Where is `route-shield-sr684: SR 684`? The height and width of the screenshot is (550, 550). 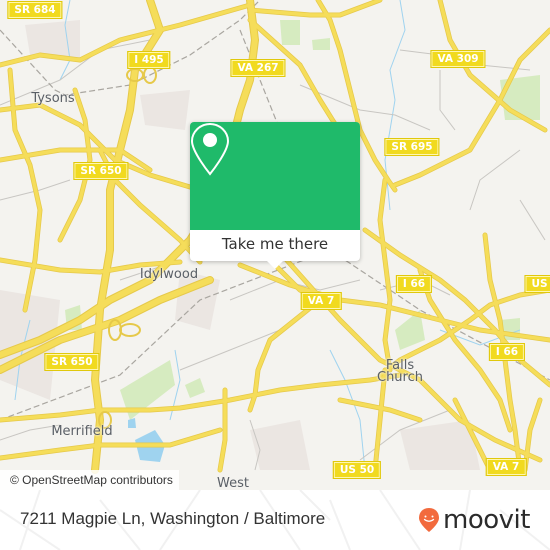
route-shield-sr684: SR 684 is located at coordinates (35, 10).